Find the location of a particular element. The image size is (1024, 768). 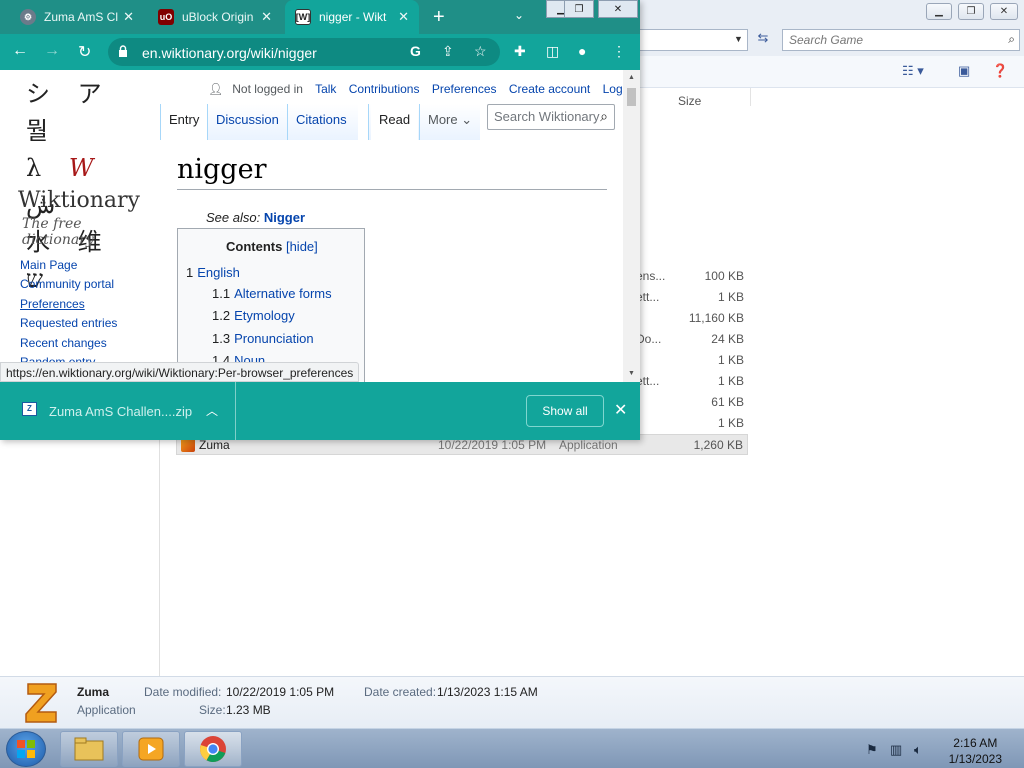

side-panel-icon: ◫ is located at coordinates (552, 51).